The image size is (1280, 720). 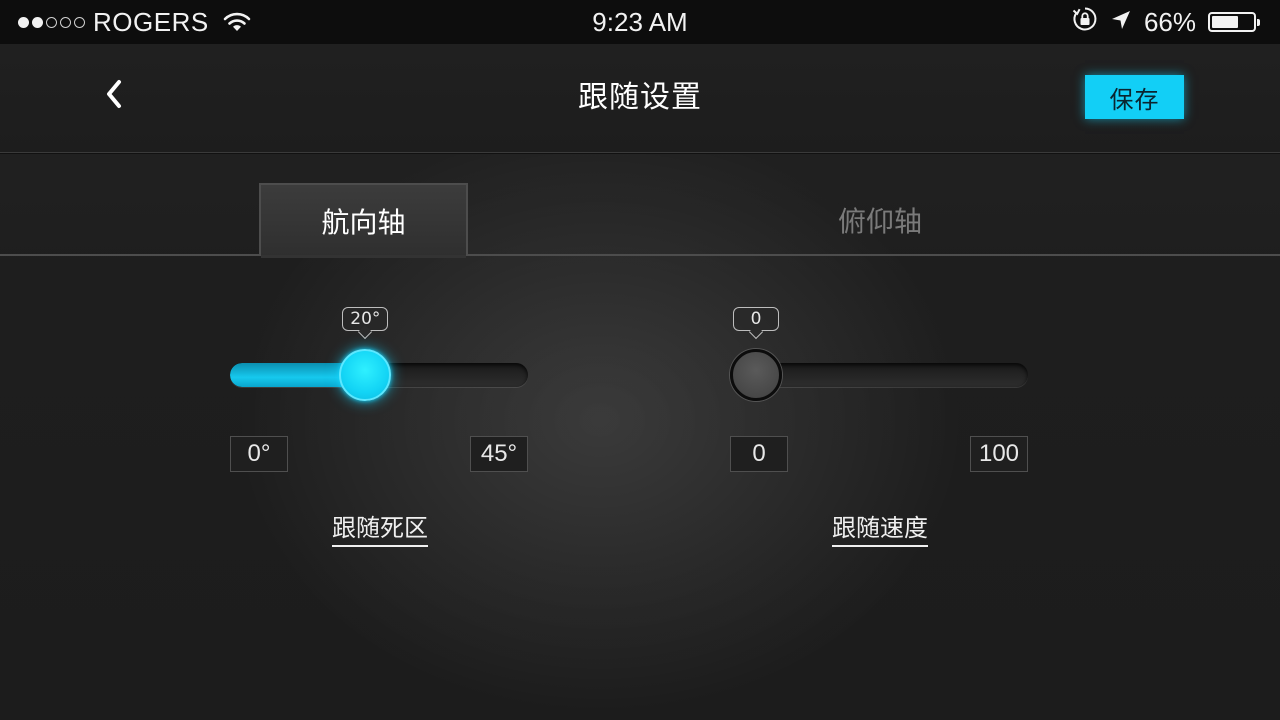 What do you see at coordinates (1121, 22) in the screenshot?
I see `location-arrow-icon` at bounding box center [1121, 22].